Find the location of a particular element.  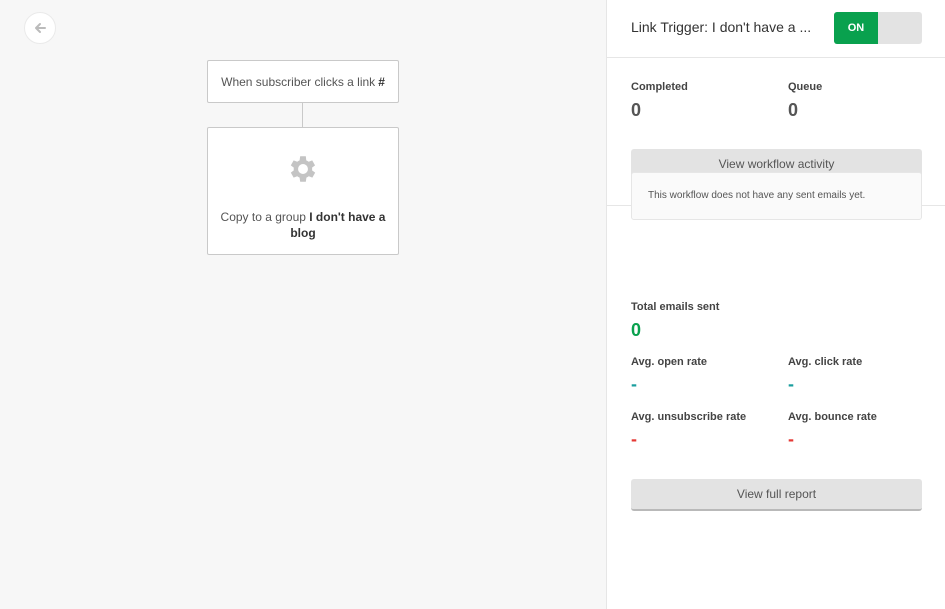

view-full-report-button: View full report is located at coordinates (776, 495).